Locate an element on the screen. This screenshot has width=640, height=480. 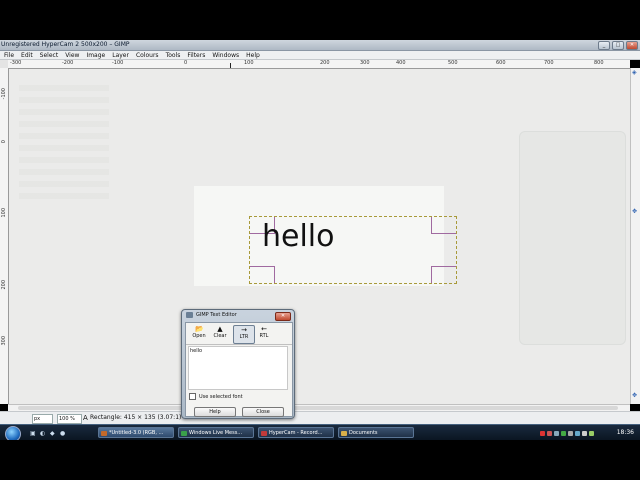
clear-icon: ▲ is located at coordinates (220, 329).